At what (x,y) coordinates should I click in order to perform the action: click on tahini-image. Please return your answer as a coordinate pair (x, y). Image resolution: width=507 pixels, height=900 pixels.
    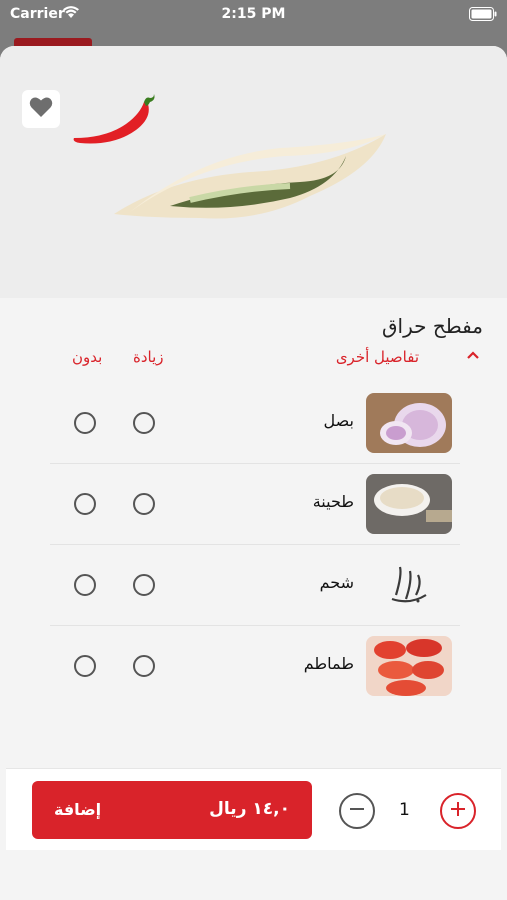
    Looking at the image, I should click on (409, 504).